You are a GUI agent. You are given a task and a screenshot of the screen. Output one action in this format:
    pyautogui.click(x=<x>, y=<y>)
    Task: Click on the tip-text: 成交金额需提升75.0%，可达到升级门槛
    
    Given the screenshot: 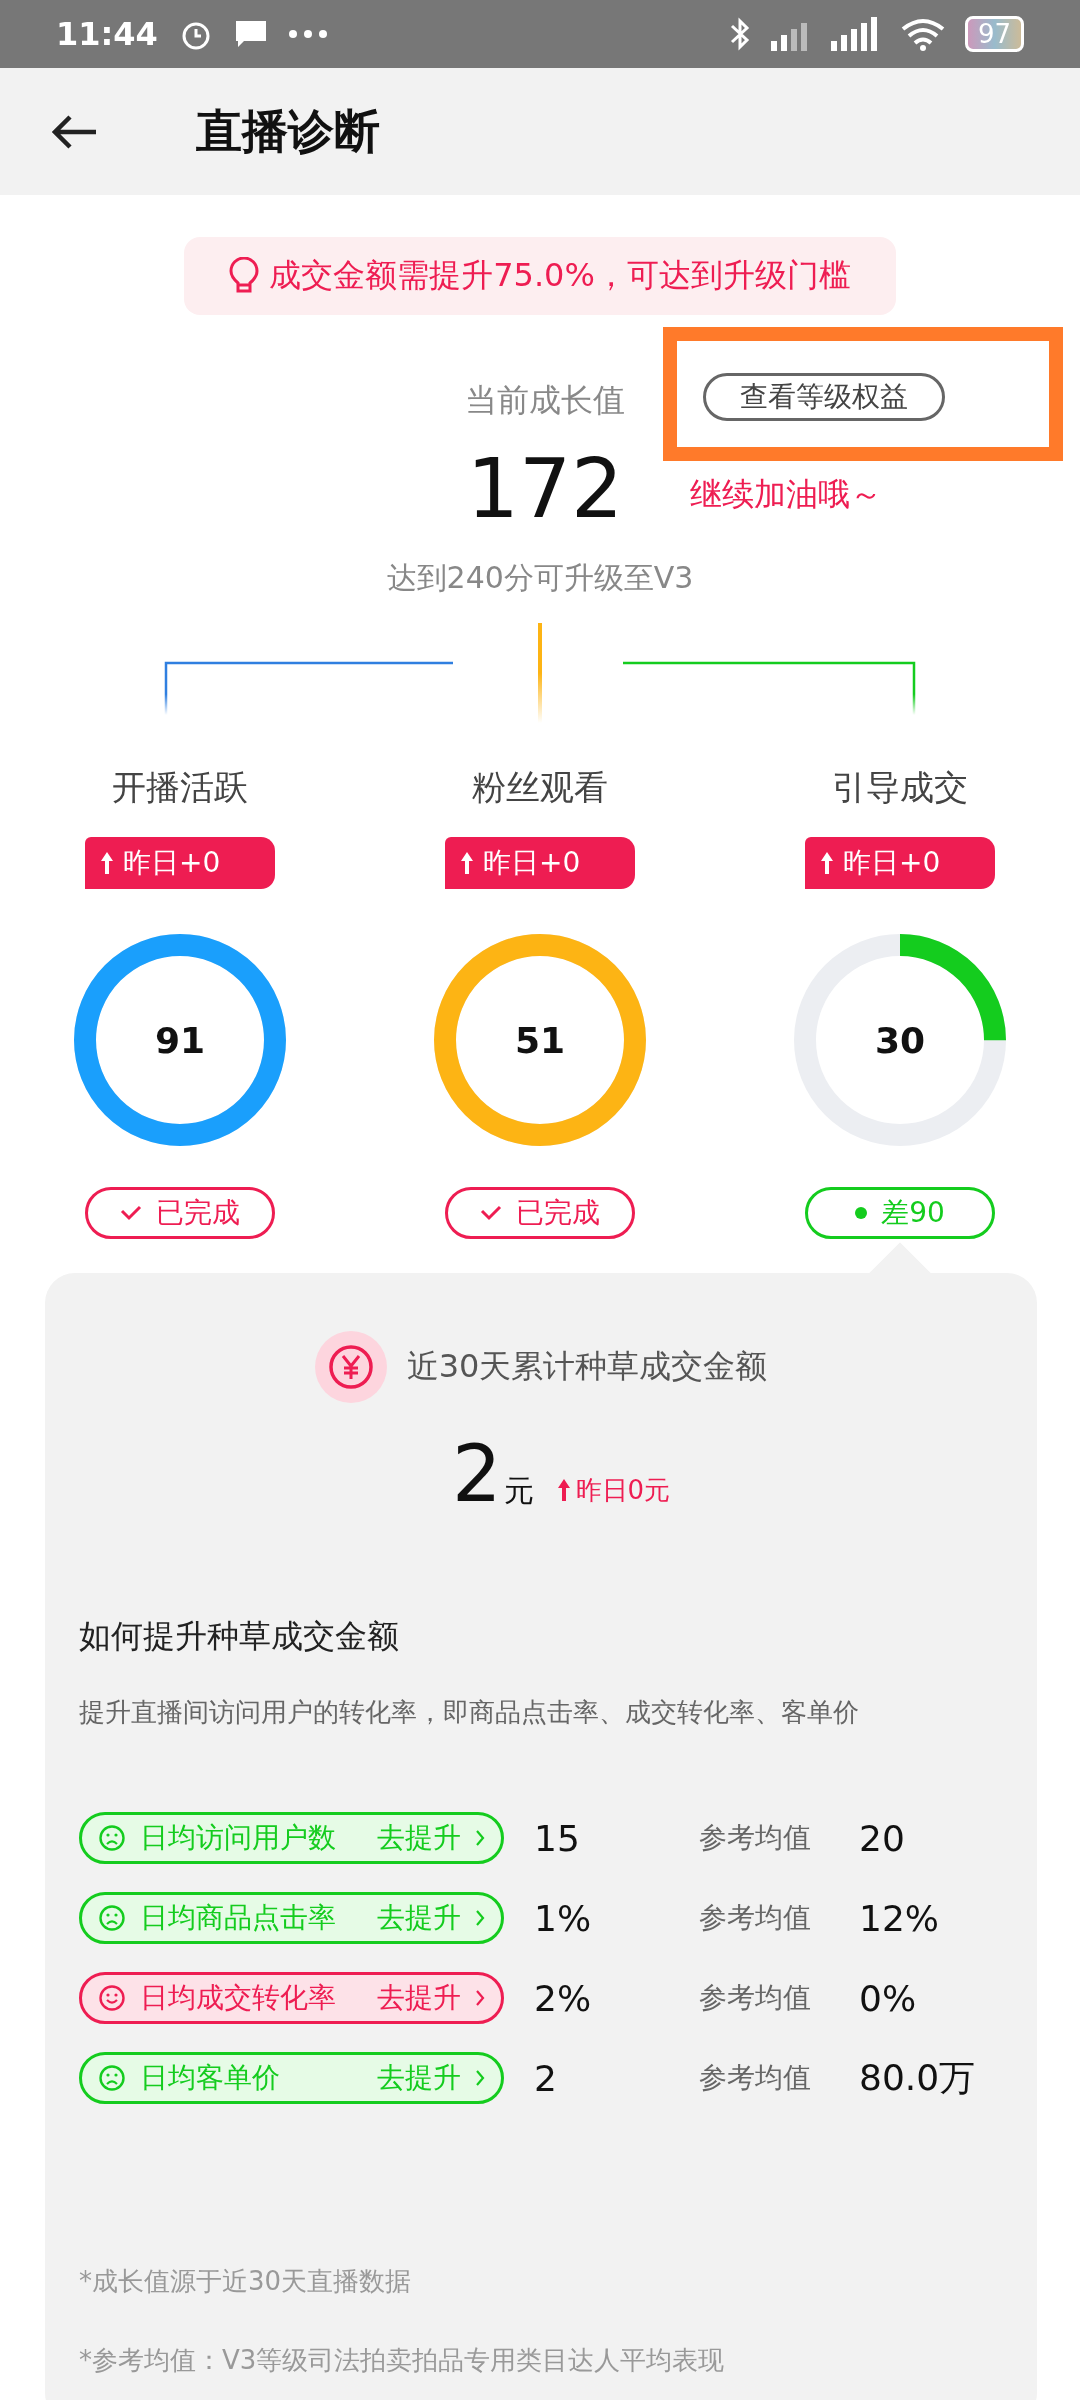 What is the action you would take?
    pyautogui.click(x=560, y=275)
    